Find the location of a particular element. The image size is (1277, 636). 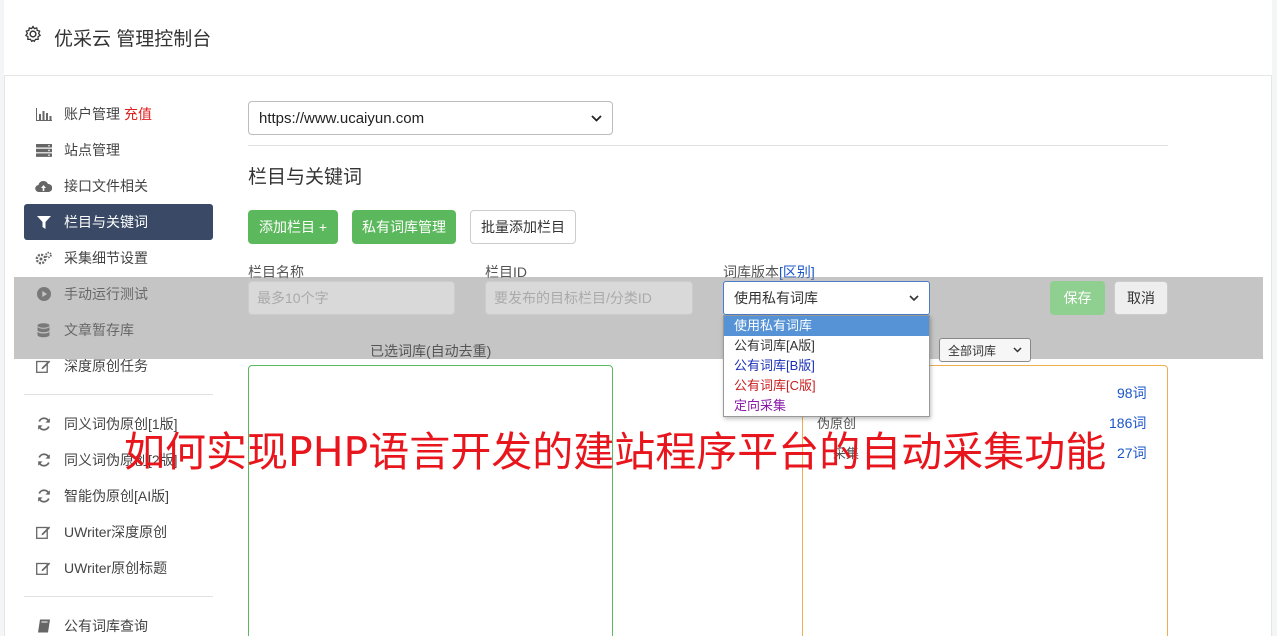

lib-filter-select: 全部词库 is located at coordinates (985, 350).